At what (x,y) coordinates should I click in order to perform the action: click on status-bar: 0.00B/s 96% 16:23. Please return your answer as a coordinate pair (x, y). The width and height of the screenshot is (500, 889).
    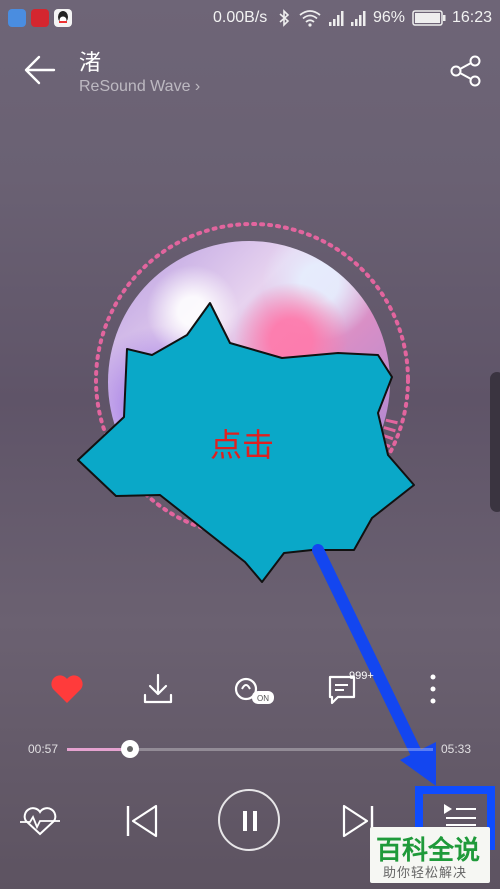
    Looking at the image, I should click on (250, 18).